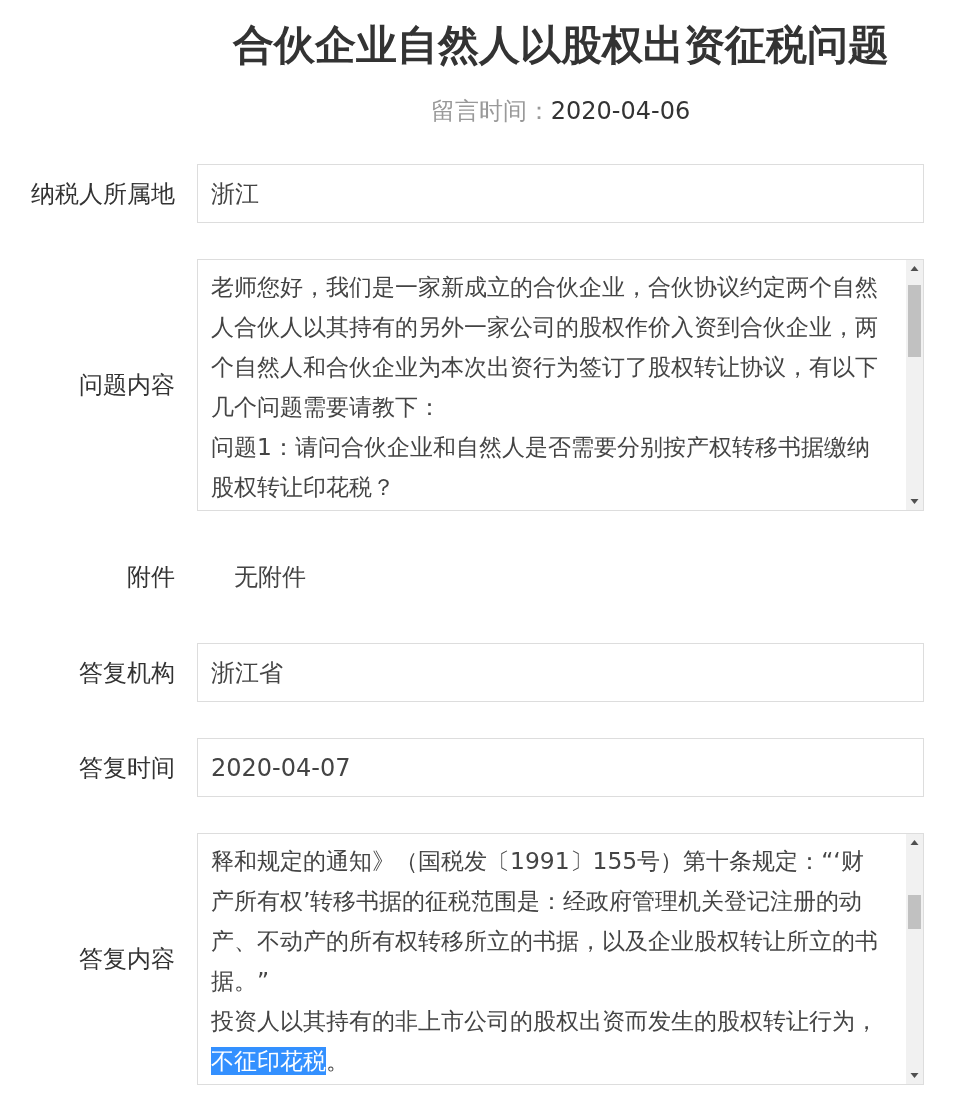  What do you see at coordinates (150, 577) in the screenshot?
I see `field-label: 附件` at bounding box center [150, 577].